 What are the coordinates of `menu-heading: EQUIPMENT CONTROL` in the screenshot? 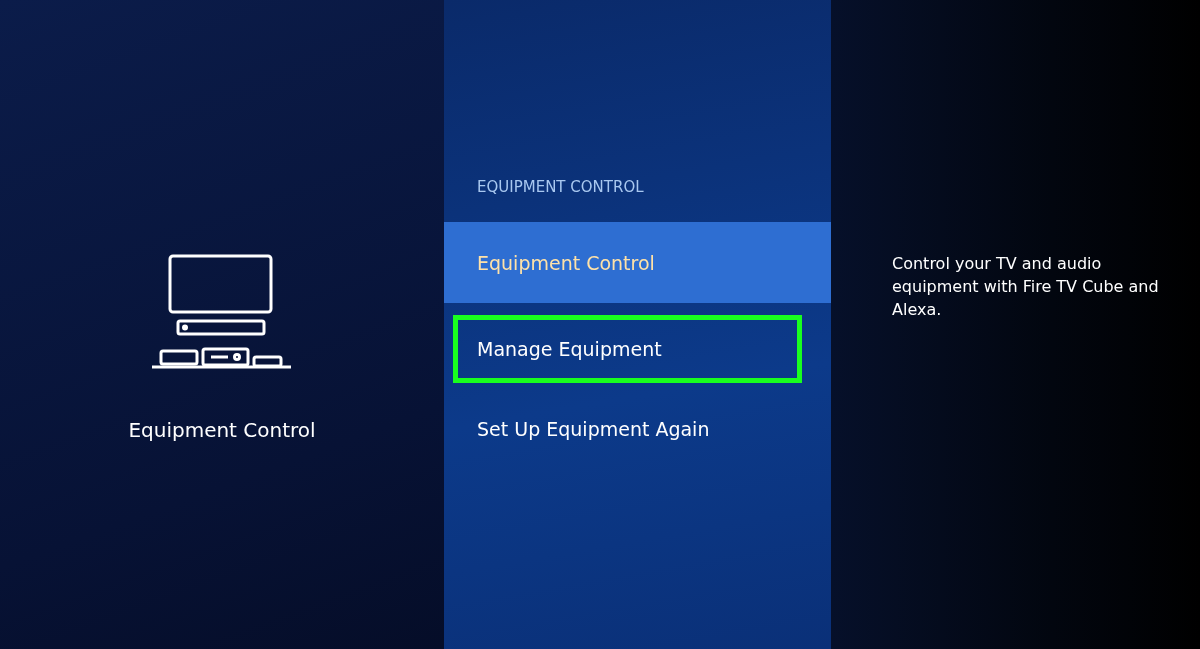 It's located at (560, 188).